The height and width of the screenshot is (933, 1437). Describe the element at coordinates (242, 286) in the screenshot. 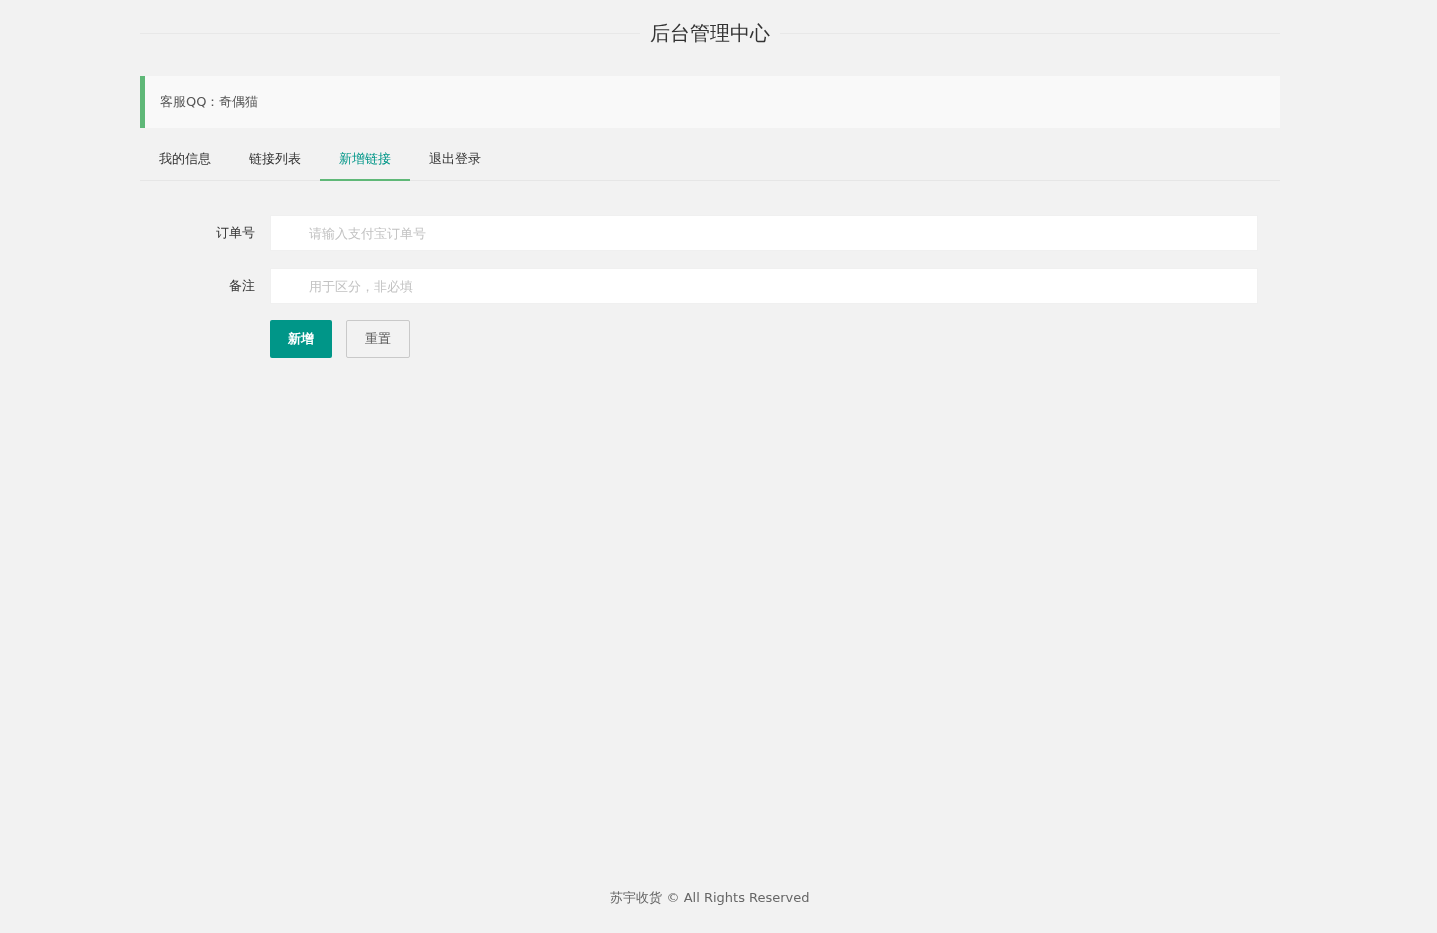

I see `field-label: 备注` at that location.